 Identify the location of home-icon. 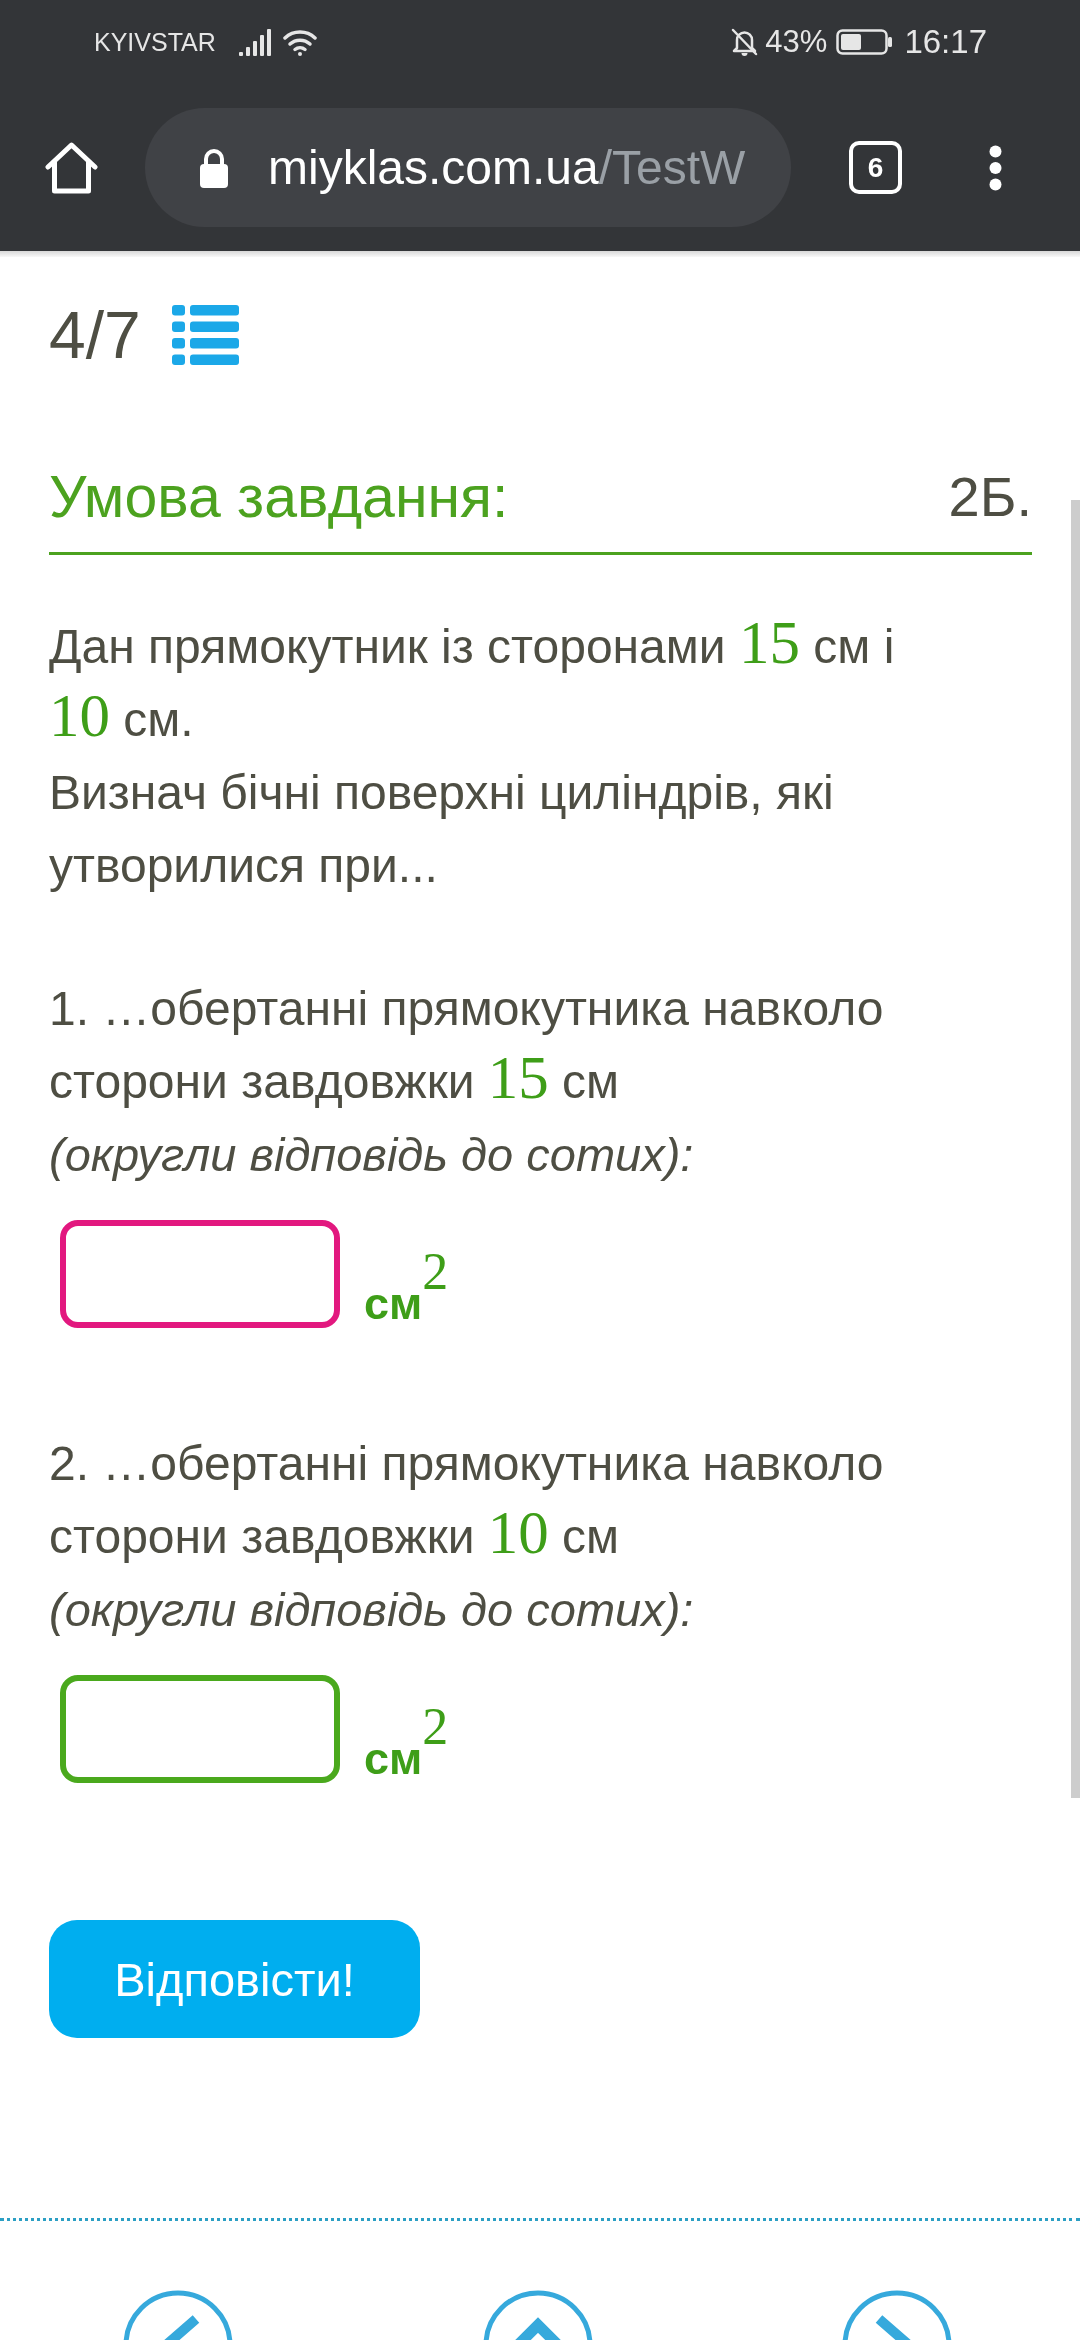
(71, 167).